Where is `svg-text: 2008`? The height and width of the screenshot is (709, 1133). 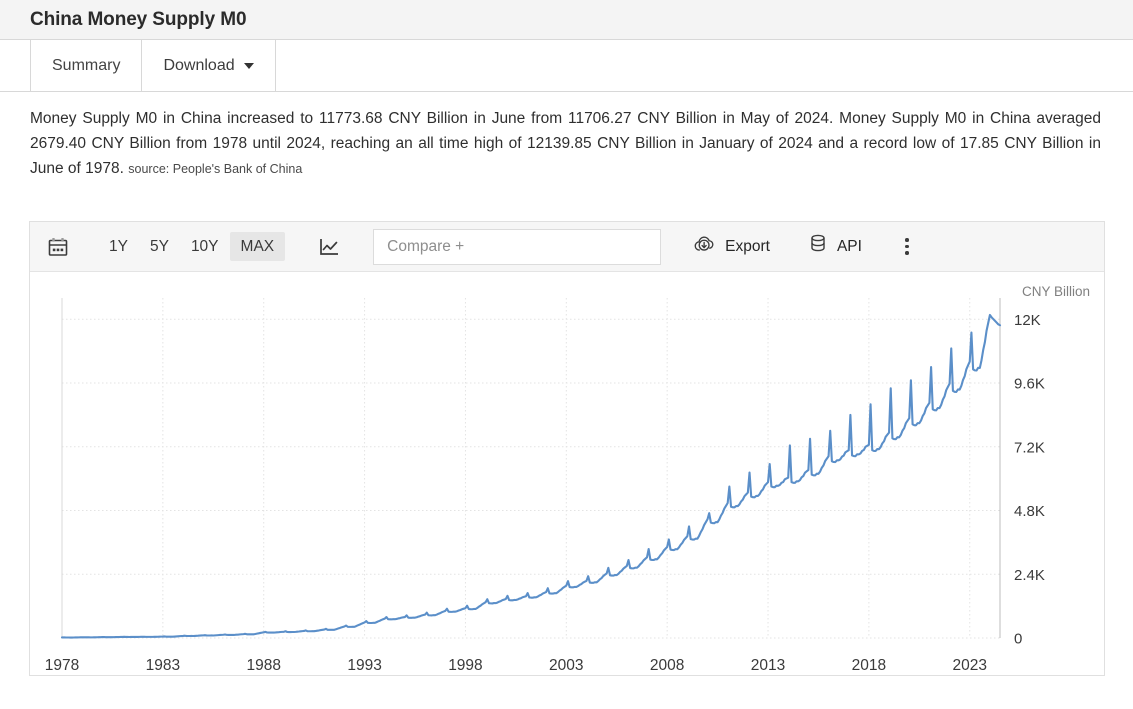 svg-text: 2008 is located at coordinates (667, 665).